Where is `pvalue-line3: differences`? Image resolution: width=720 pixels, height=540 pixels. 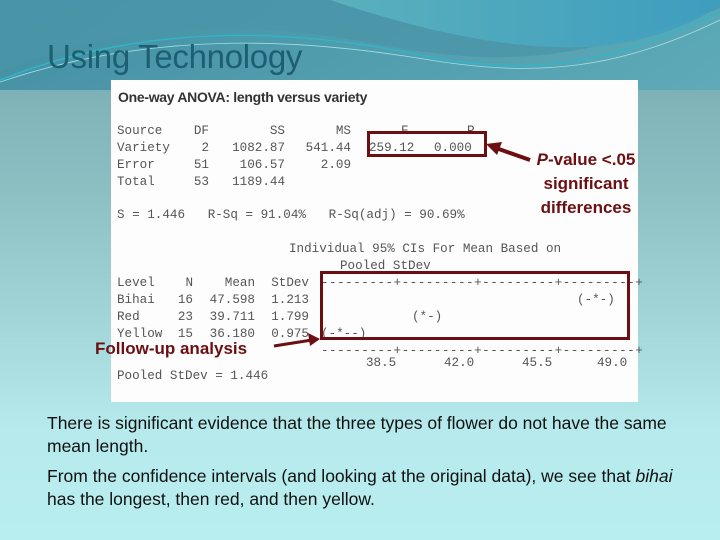
pvalue-line3: differences is located at coordinates (586, 207).